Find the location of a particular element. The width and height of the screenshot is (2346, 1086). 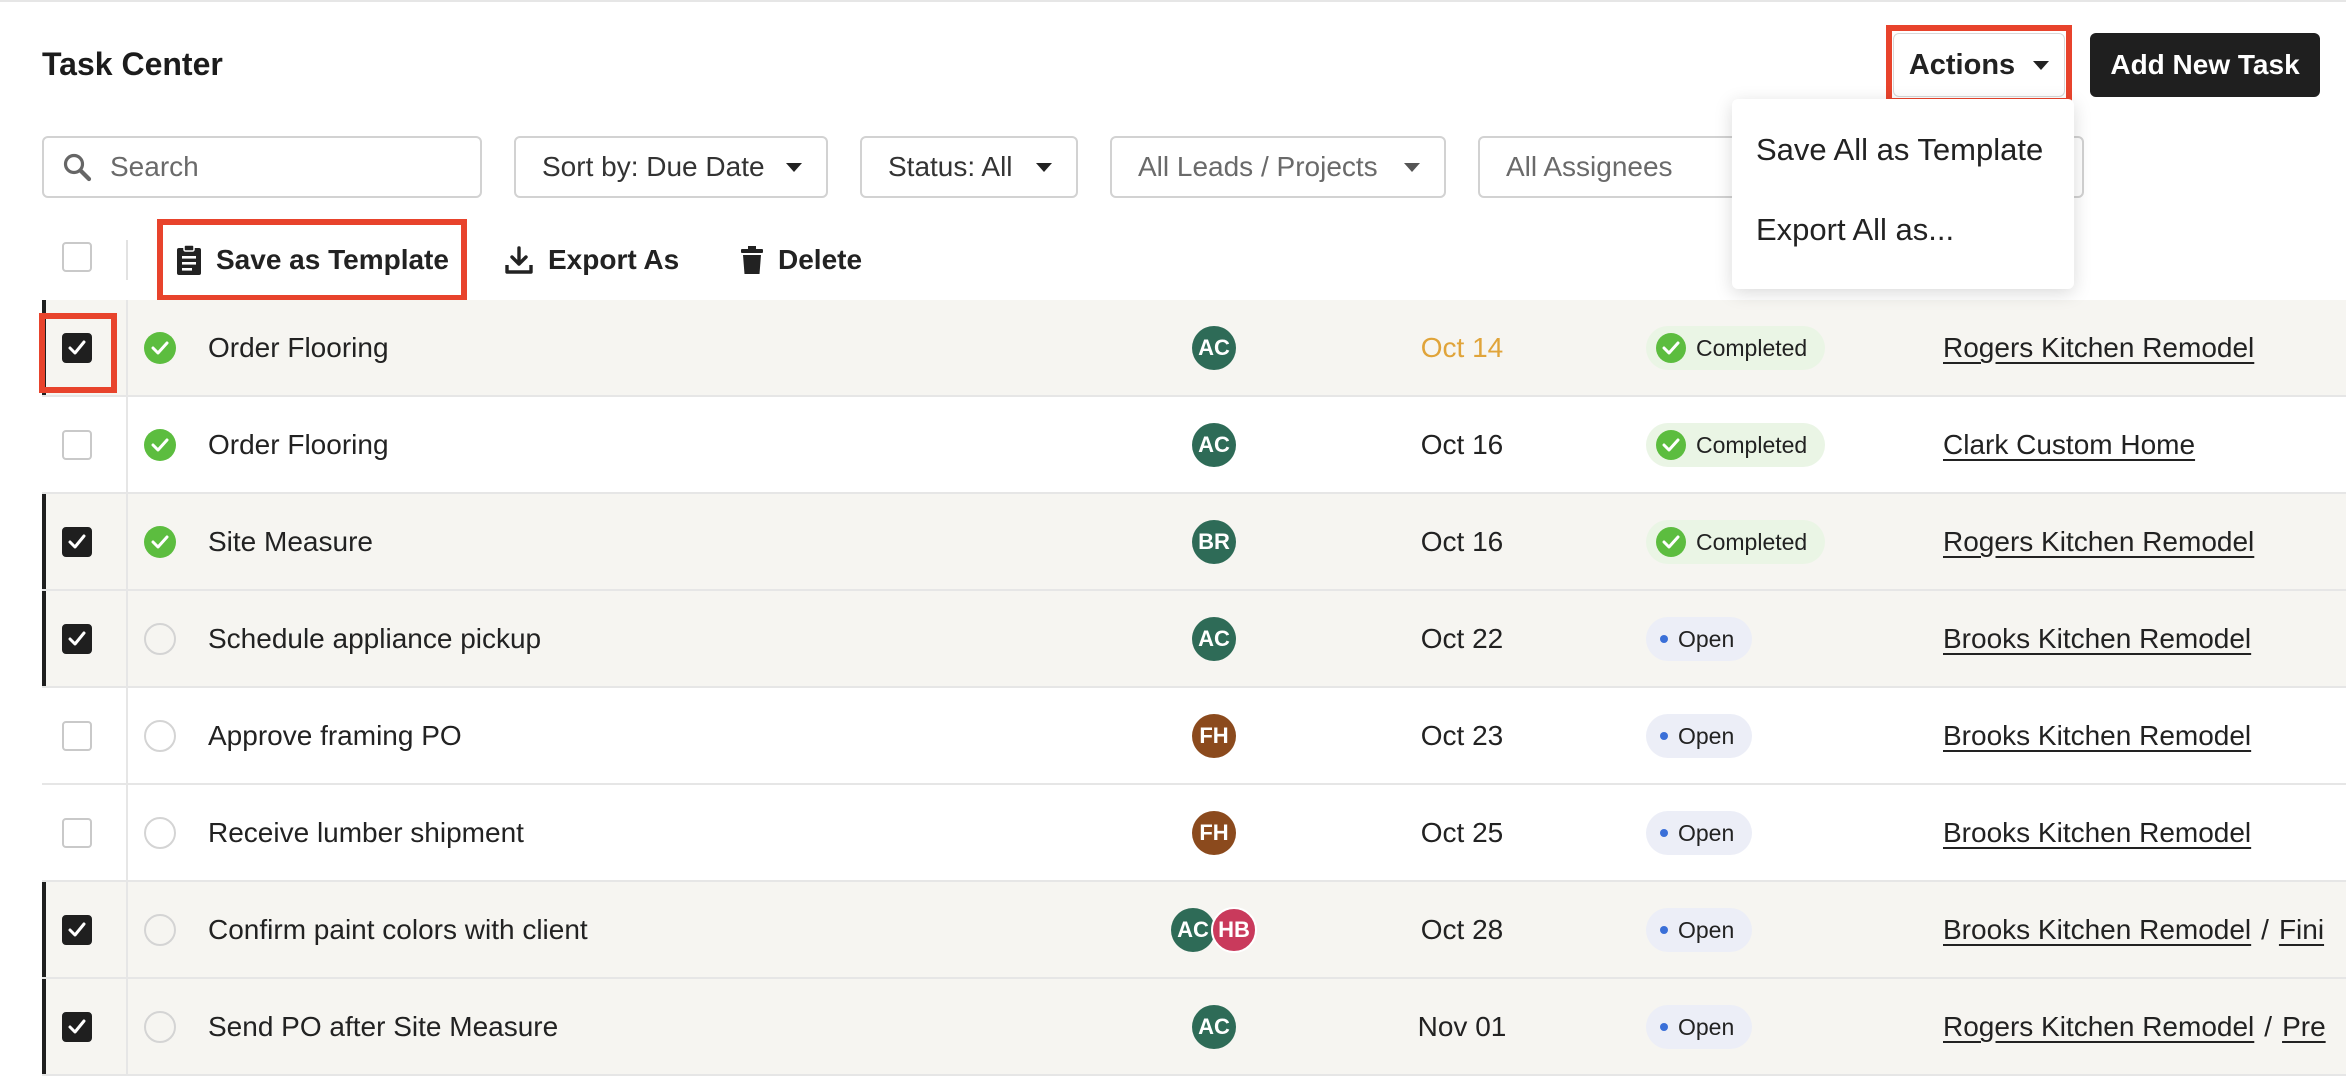

download-icon is located at coordinates (519, 260).